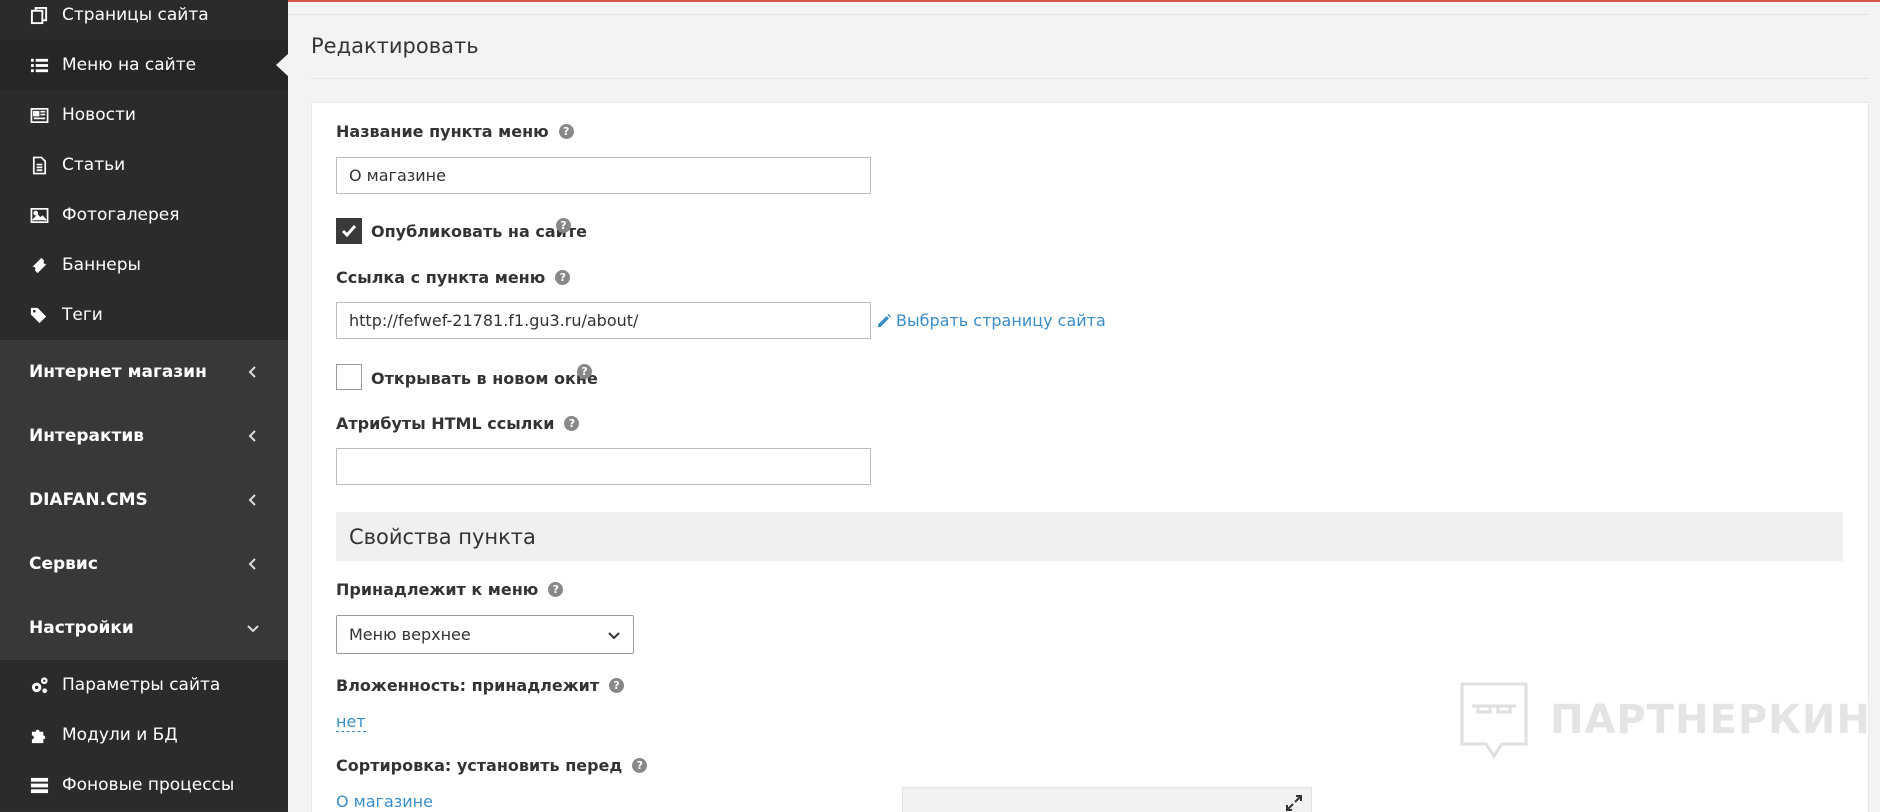 Image resolution: width=1880 pixels, height=812 pixels. I want to click on sidebar-item-background: Фоновые процессы, so click(144, 785).